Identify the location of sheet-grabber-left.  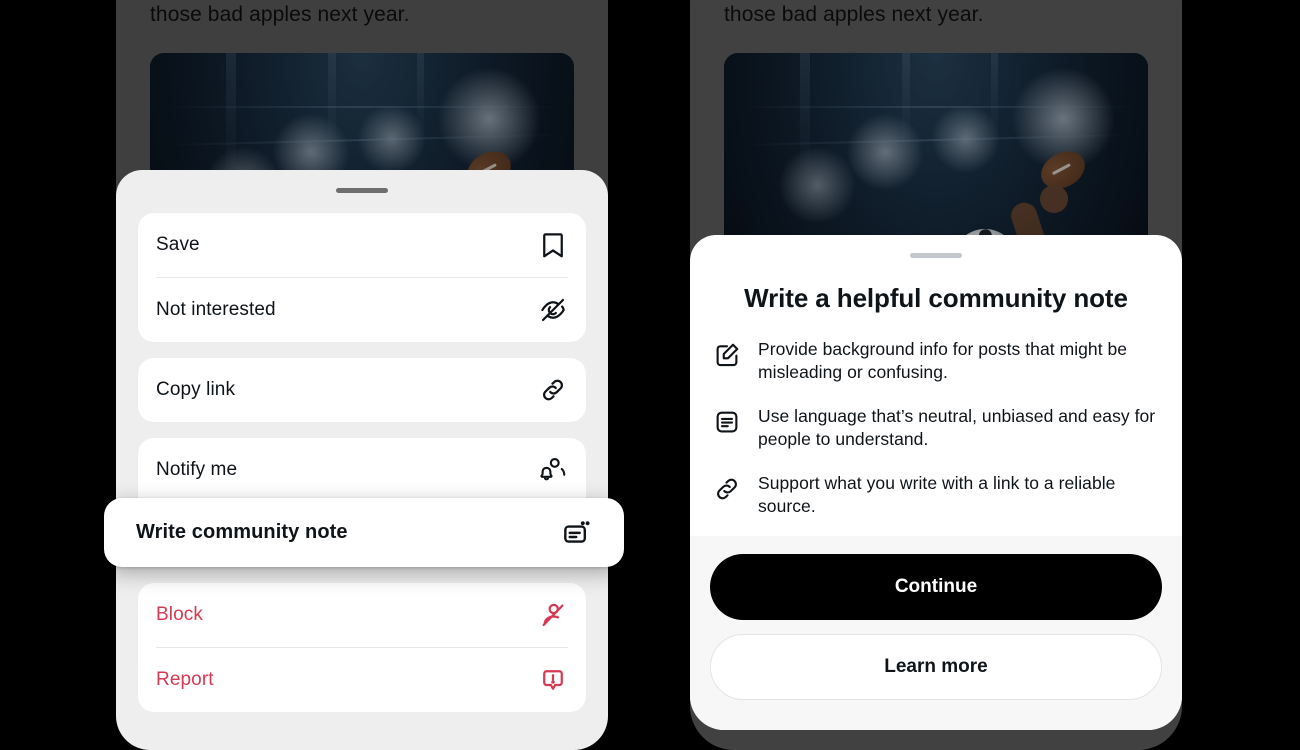
(362, 190).